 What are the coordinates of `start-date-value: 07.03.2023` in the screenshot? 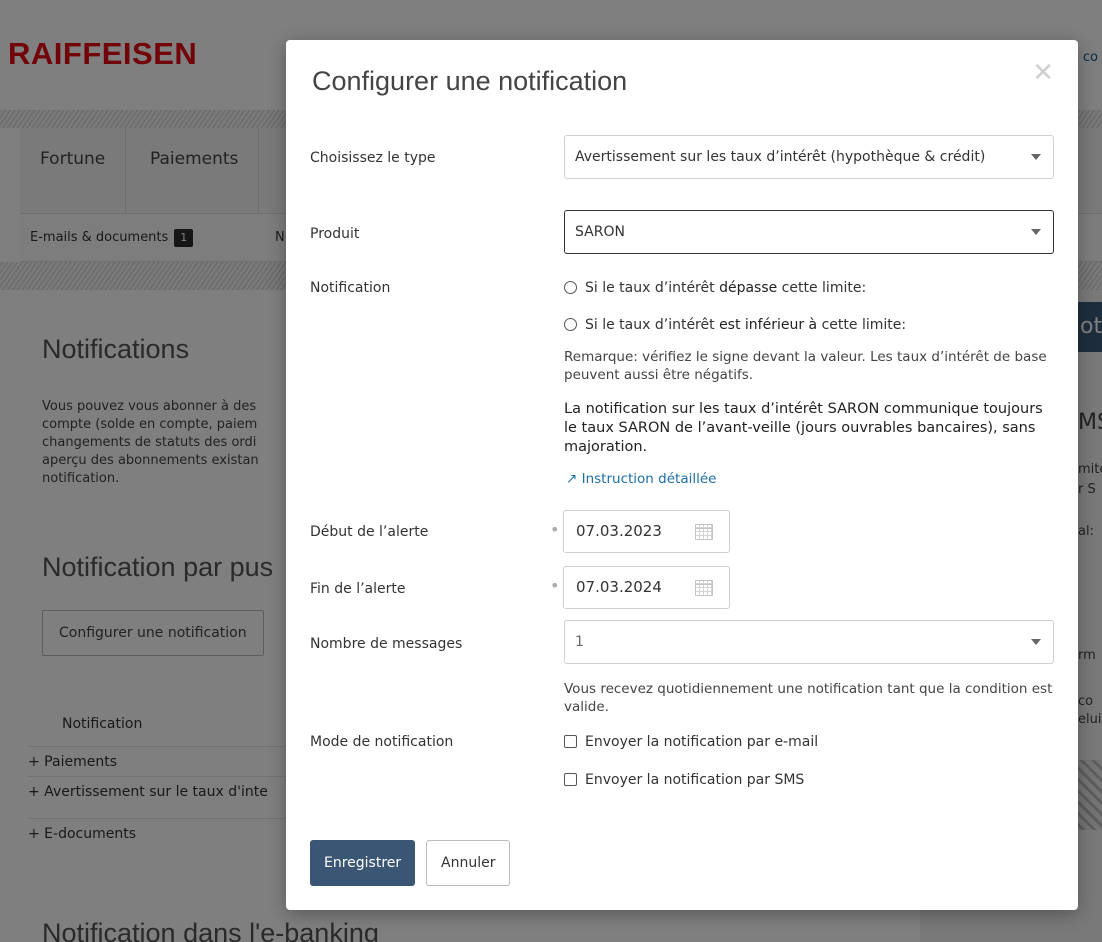 It's located at (619, 531).